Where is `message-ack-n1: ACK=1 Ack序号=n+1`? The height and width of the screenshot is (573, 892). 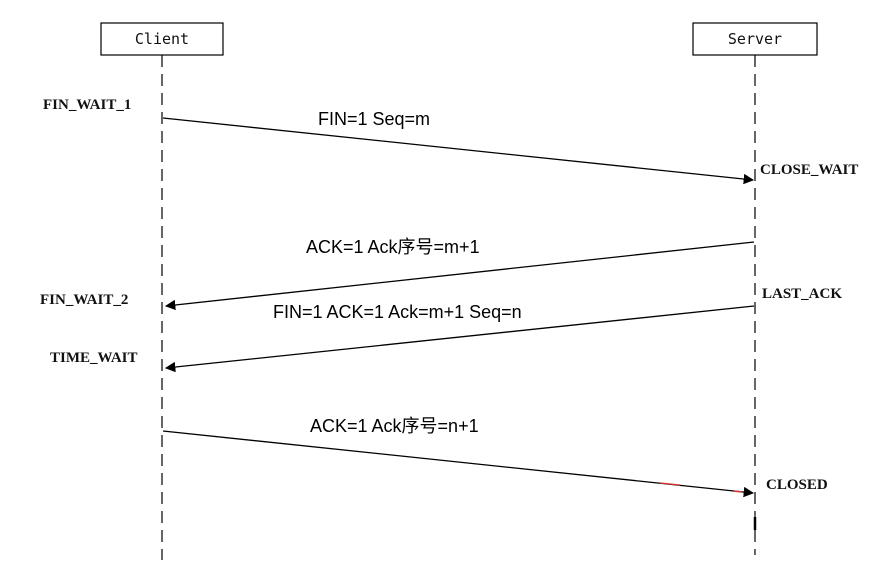 message-ack-n1: ACK=1 Ack序号=n+1 is located at coordinates (394, 426).